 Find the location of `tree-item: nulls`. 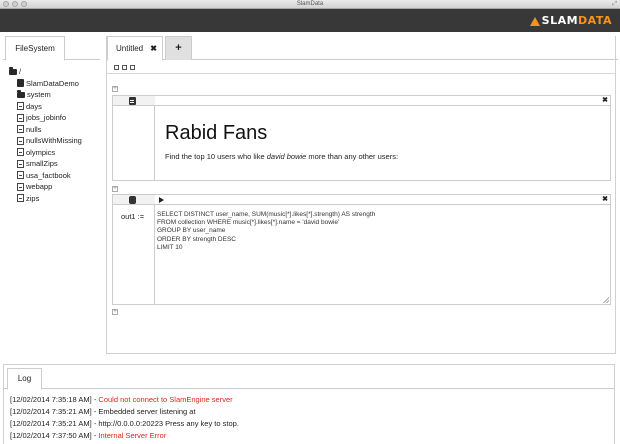

tree-item: nulls is located at coordinates (45, 130).